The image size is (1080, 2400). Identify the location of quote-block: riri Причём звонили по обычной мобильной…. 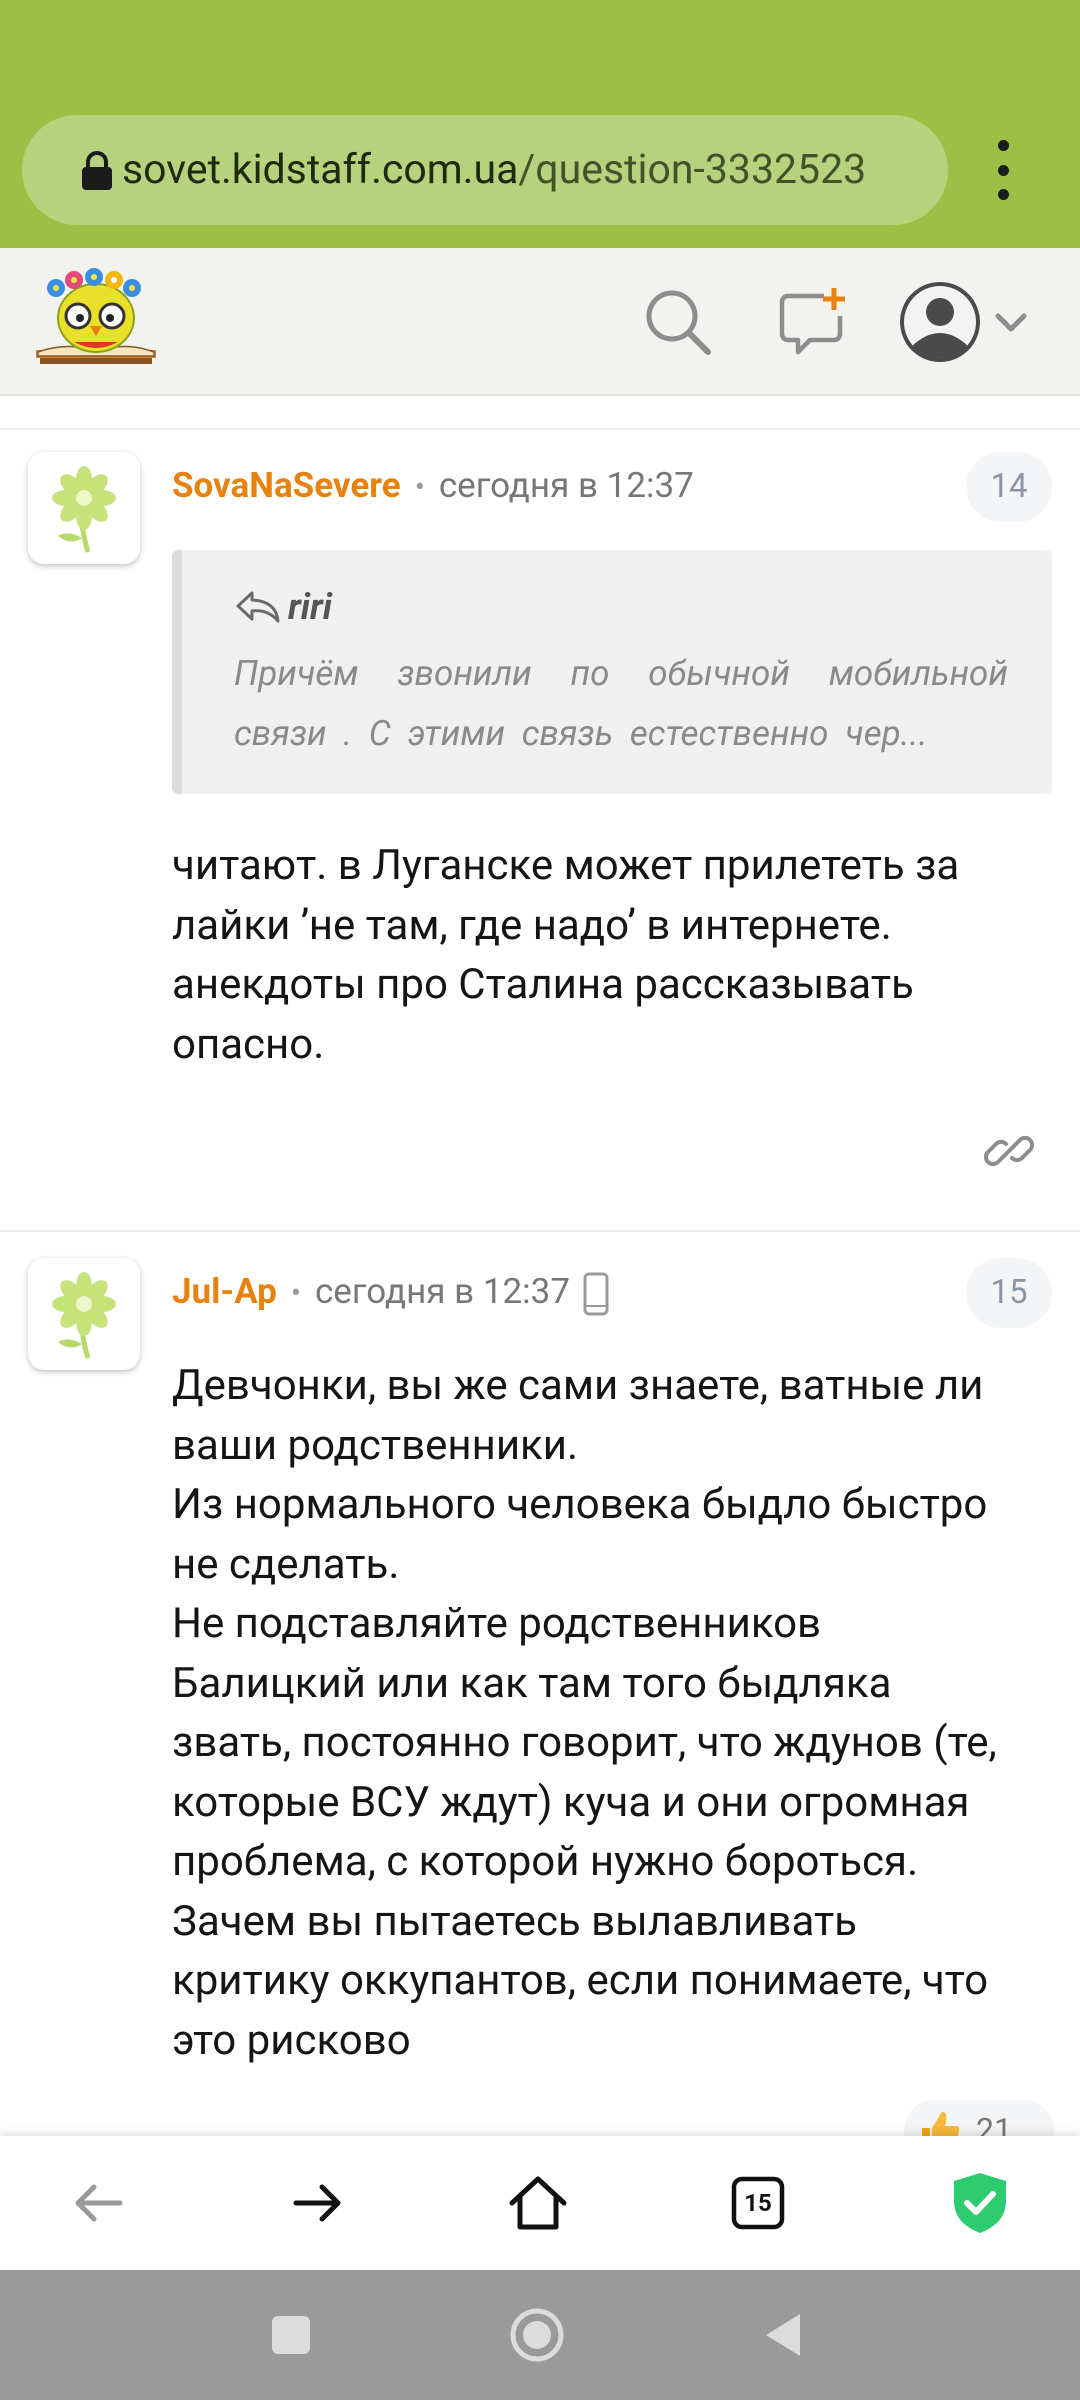
(612, 672).